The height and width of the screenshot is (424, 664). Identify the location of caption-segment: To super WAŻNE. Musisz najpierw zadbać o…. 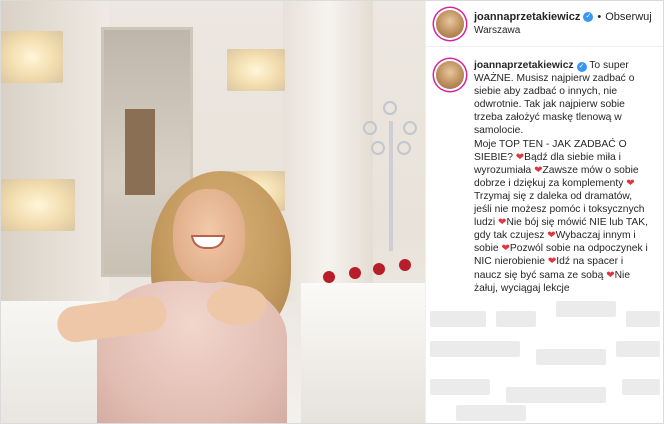
(554, 98).